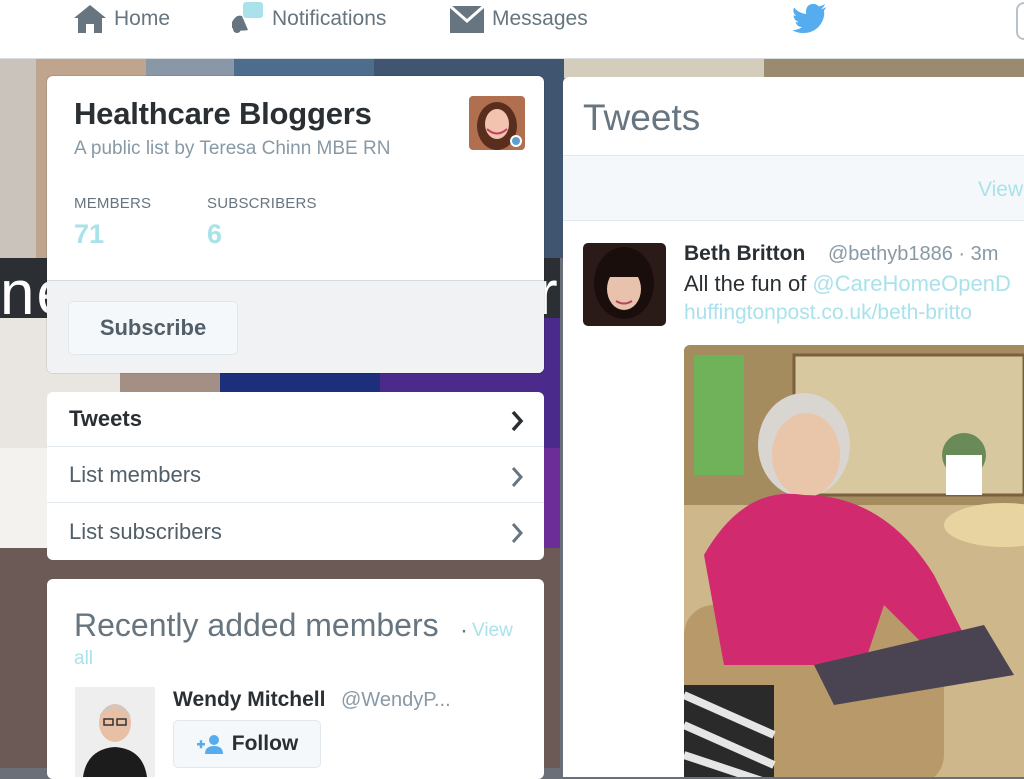 The height and width of the screenshot is (779, 1024). I want to click on nav-notifications-label: Notifications, so click(329, 18).